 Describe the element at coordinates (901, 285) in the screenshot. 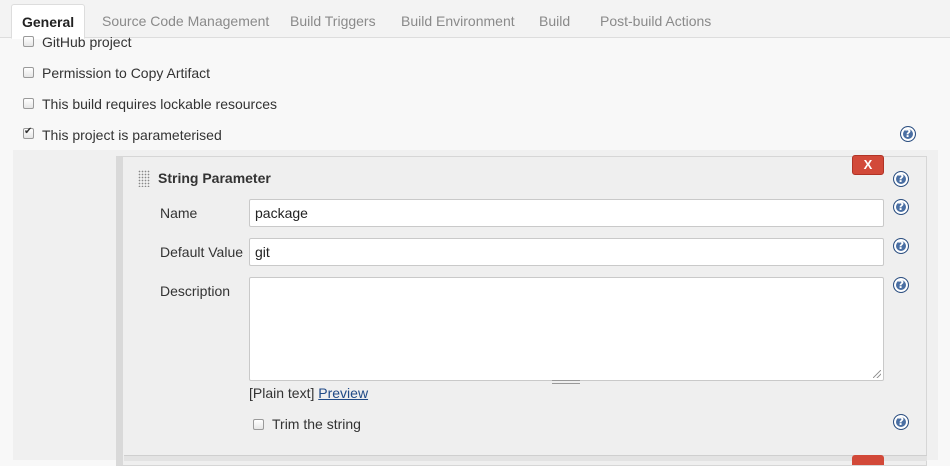

I see `description-help-icon: ?` at that location.